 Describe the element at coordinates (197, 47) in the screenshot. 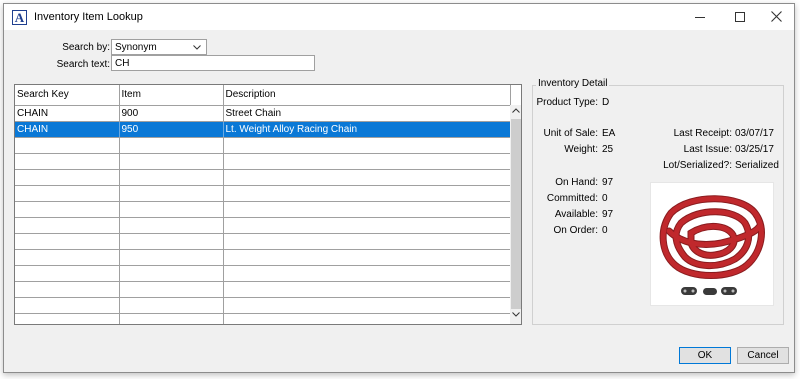

I see `chevron-down-icon` at that location.